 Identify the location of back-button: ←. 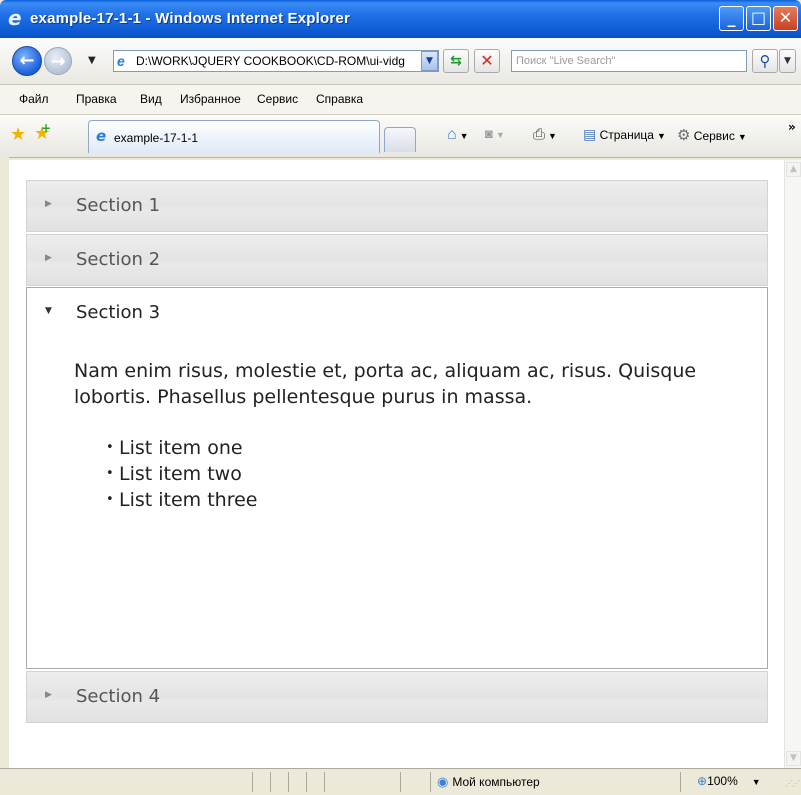
(27, 61).